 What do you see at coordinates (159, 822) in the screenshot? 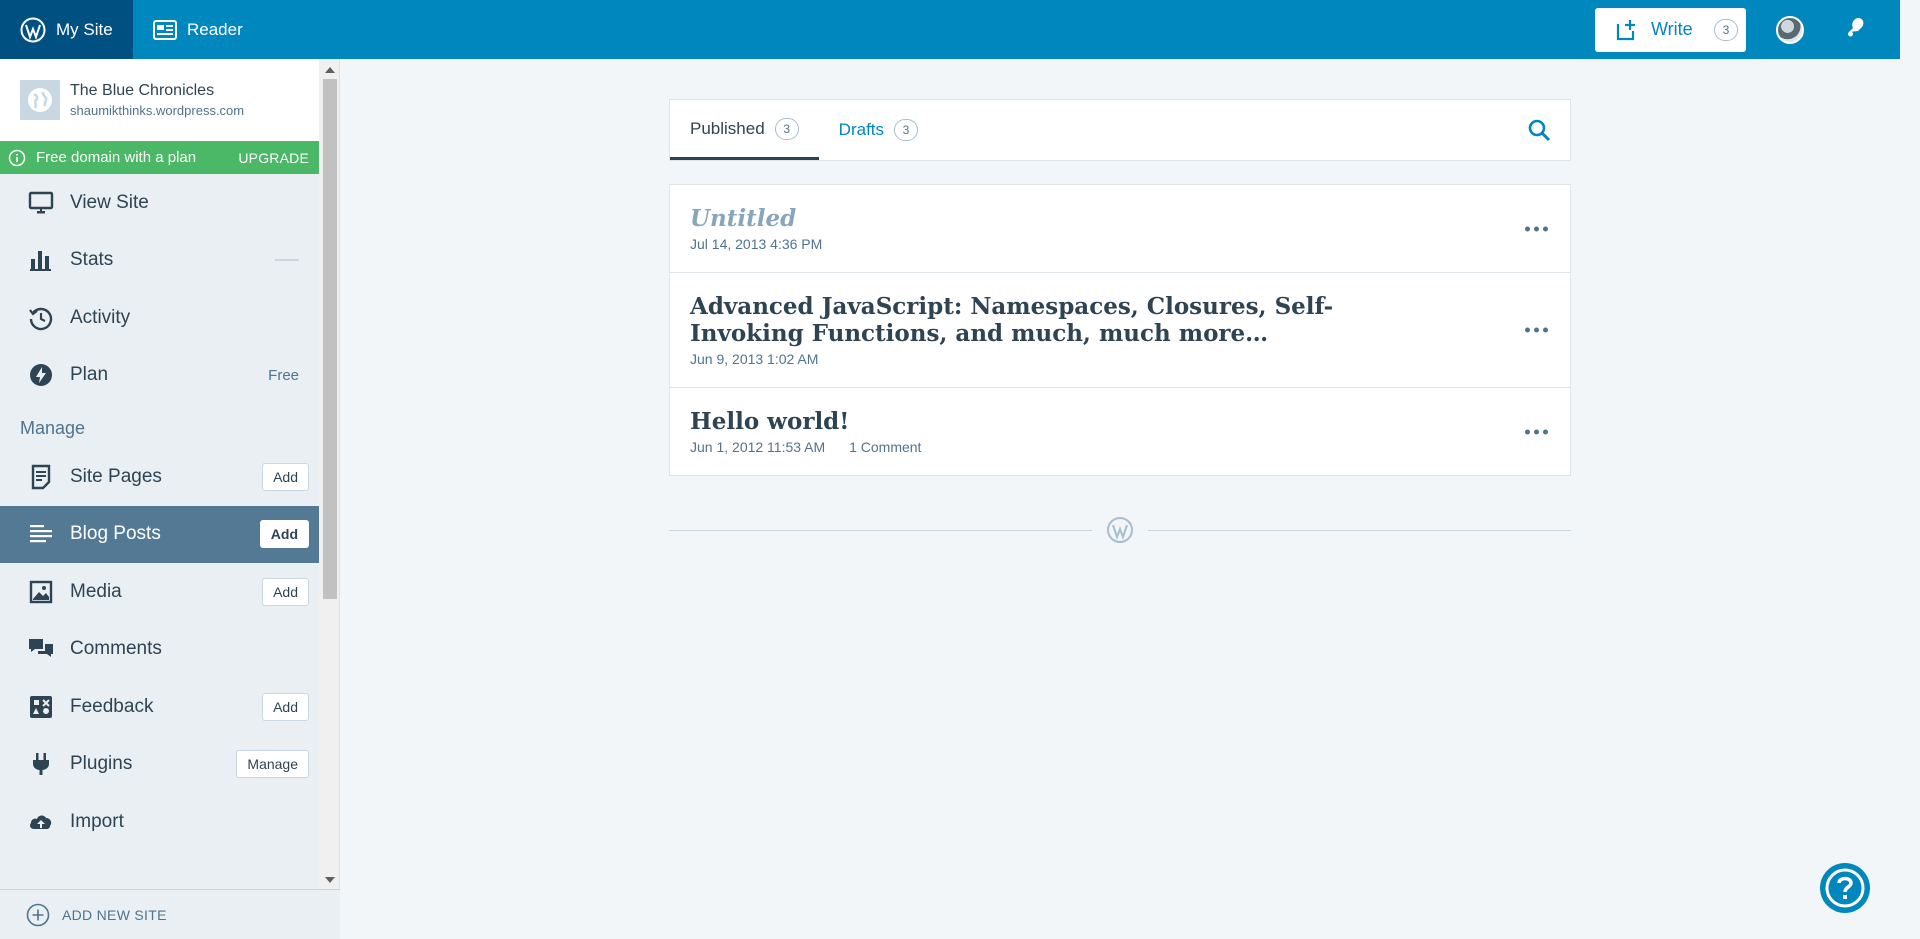
I see `sidebar-item-import: Import` at bounding box center [159, 822].